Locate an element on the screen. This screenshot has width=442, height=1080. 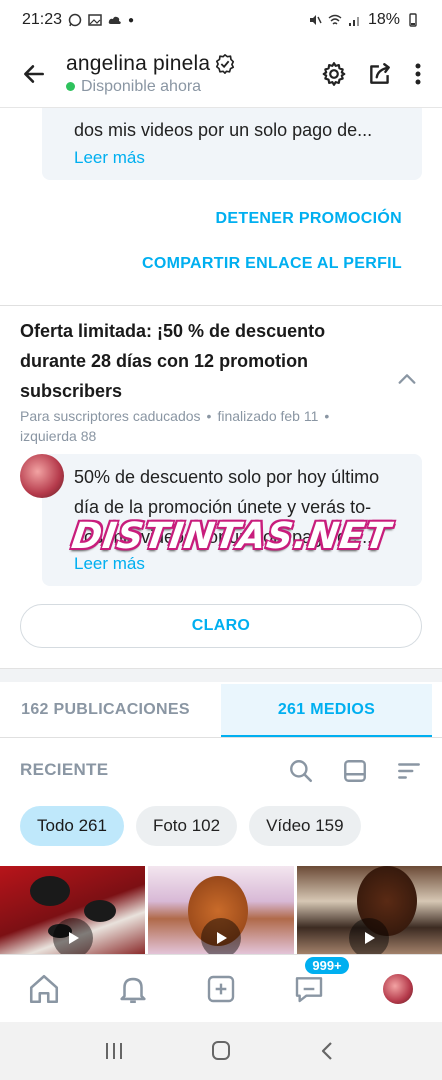
settings-button is located at coordinates (334, 74).